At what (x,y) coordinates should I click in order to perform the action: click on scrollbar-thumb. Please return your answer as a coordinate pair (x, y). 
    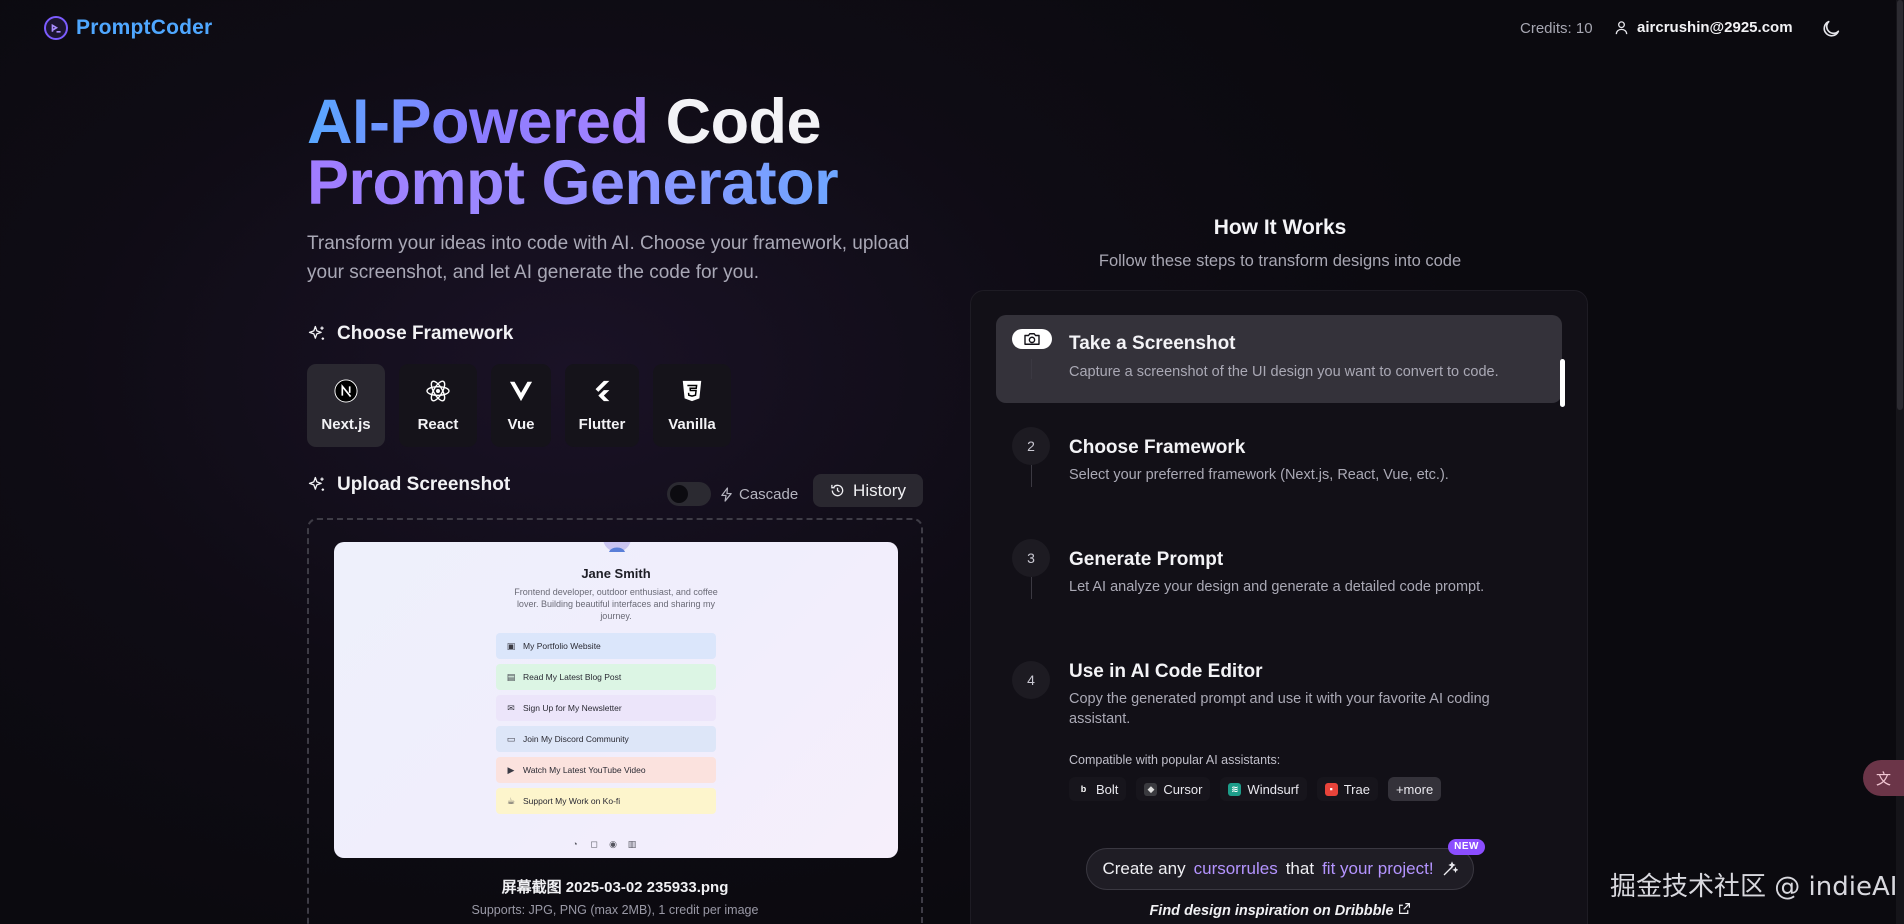
    Looking at the image, I should click on (1900, 205).